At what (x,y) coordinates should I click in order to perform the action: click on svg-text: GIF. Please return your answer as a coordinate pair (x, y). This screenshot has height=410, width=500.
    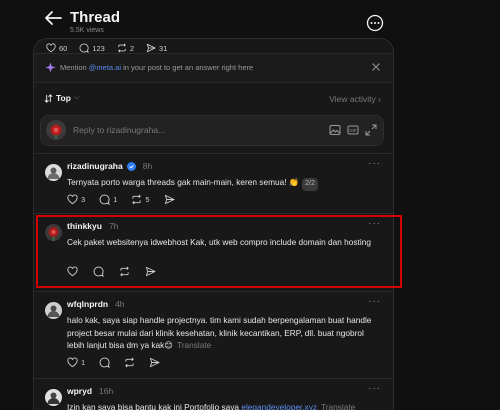
    Looking at the image, I should click on (353, 130).